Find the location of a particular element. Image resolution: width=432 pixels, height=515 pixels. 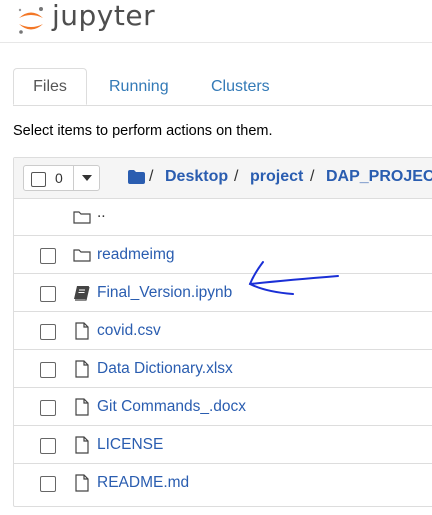

select-menu-dropdown is located at coordinates (86, 178).